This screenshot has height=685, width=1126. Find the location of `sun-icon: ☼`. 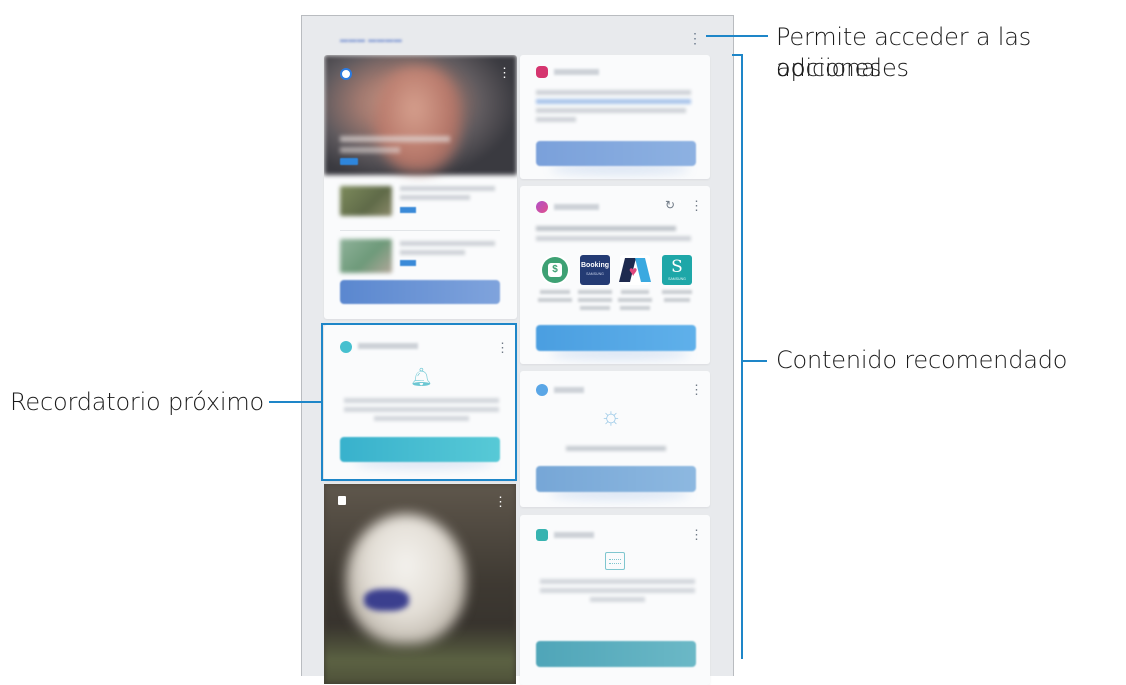

sun-icon: ☼ is located at coordinates (611, 416).